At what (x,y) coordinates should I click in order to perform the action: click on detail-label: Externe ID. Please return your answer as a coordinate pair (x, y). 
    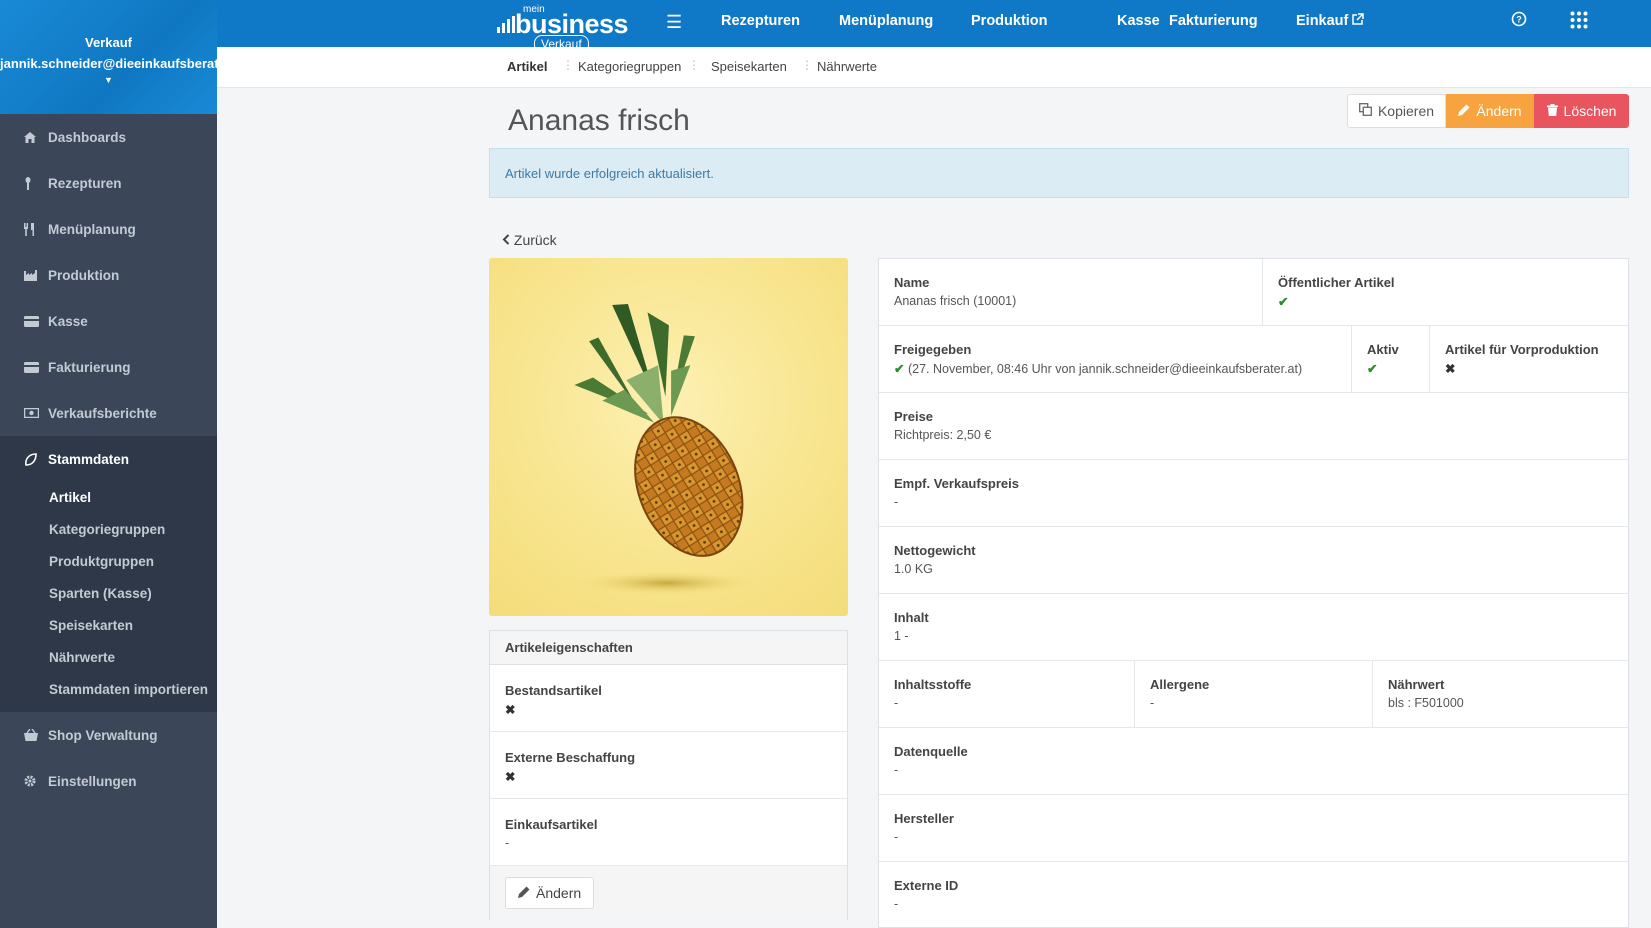
    Looking at the image, I should click on (926, 885).